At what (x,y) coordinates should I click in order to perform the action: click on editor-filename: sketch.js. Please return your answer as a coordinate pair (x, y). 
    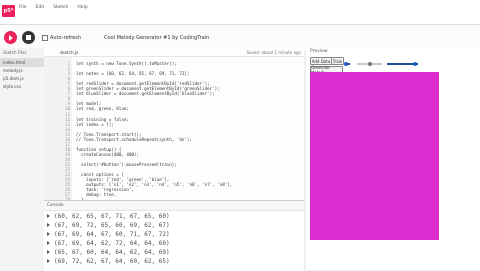
    Looking at the image, I should click on (69, 52).